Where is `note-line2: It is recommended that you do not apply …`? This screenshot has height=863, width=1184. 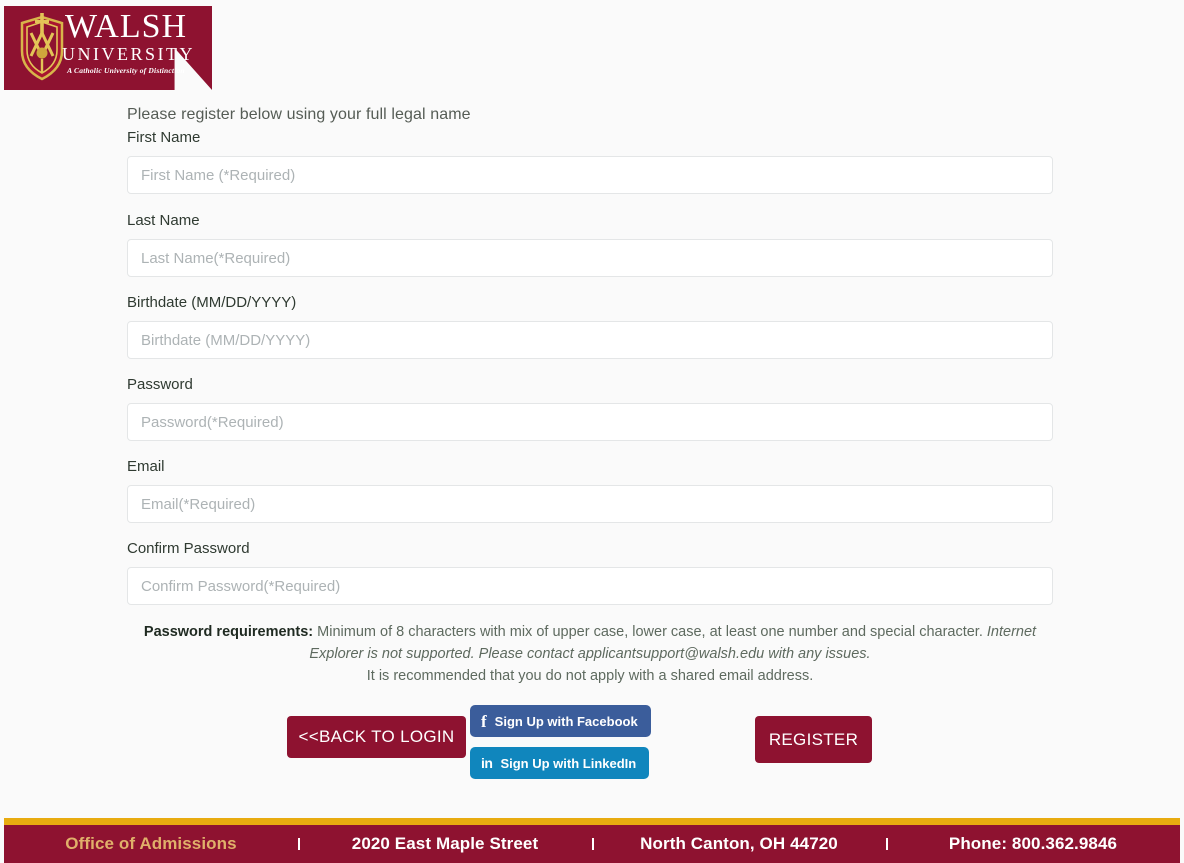 note-line2: It is recommended that you do not apply … is located at coordinates (590, 676).